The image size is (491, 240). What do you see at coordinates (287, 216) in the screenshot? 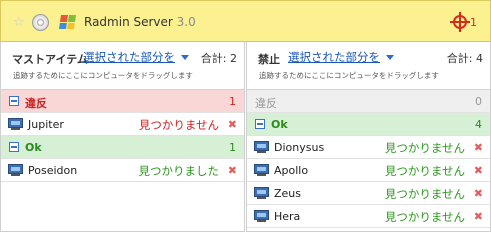
I see `computer-name: Hera` at bounding box center [287, 216].